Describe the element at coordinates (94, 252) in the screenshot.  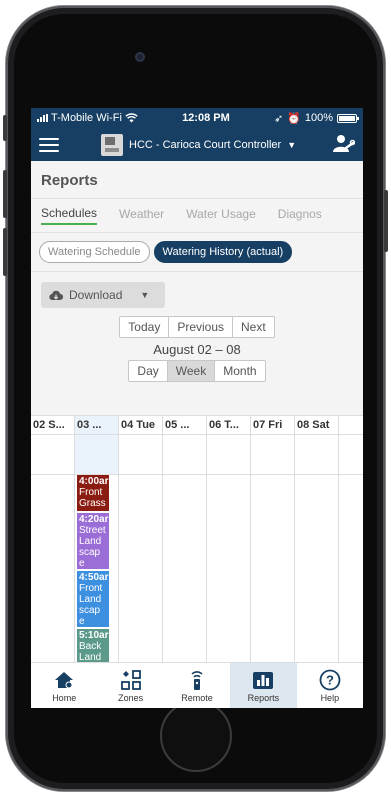
I see `watering-schedule-toggle: Watering Schedule` at that location.